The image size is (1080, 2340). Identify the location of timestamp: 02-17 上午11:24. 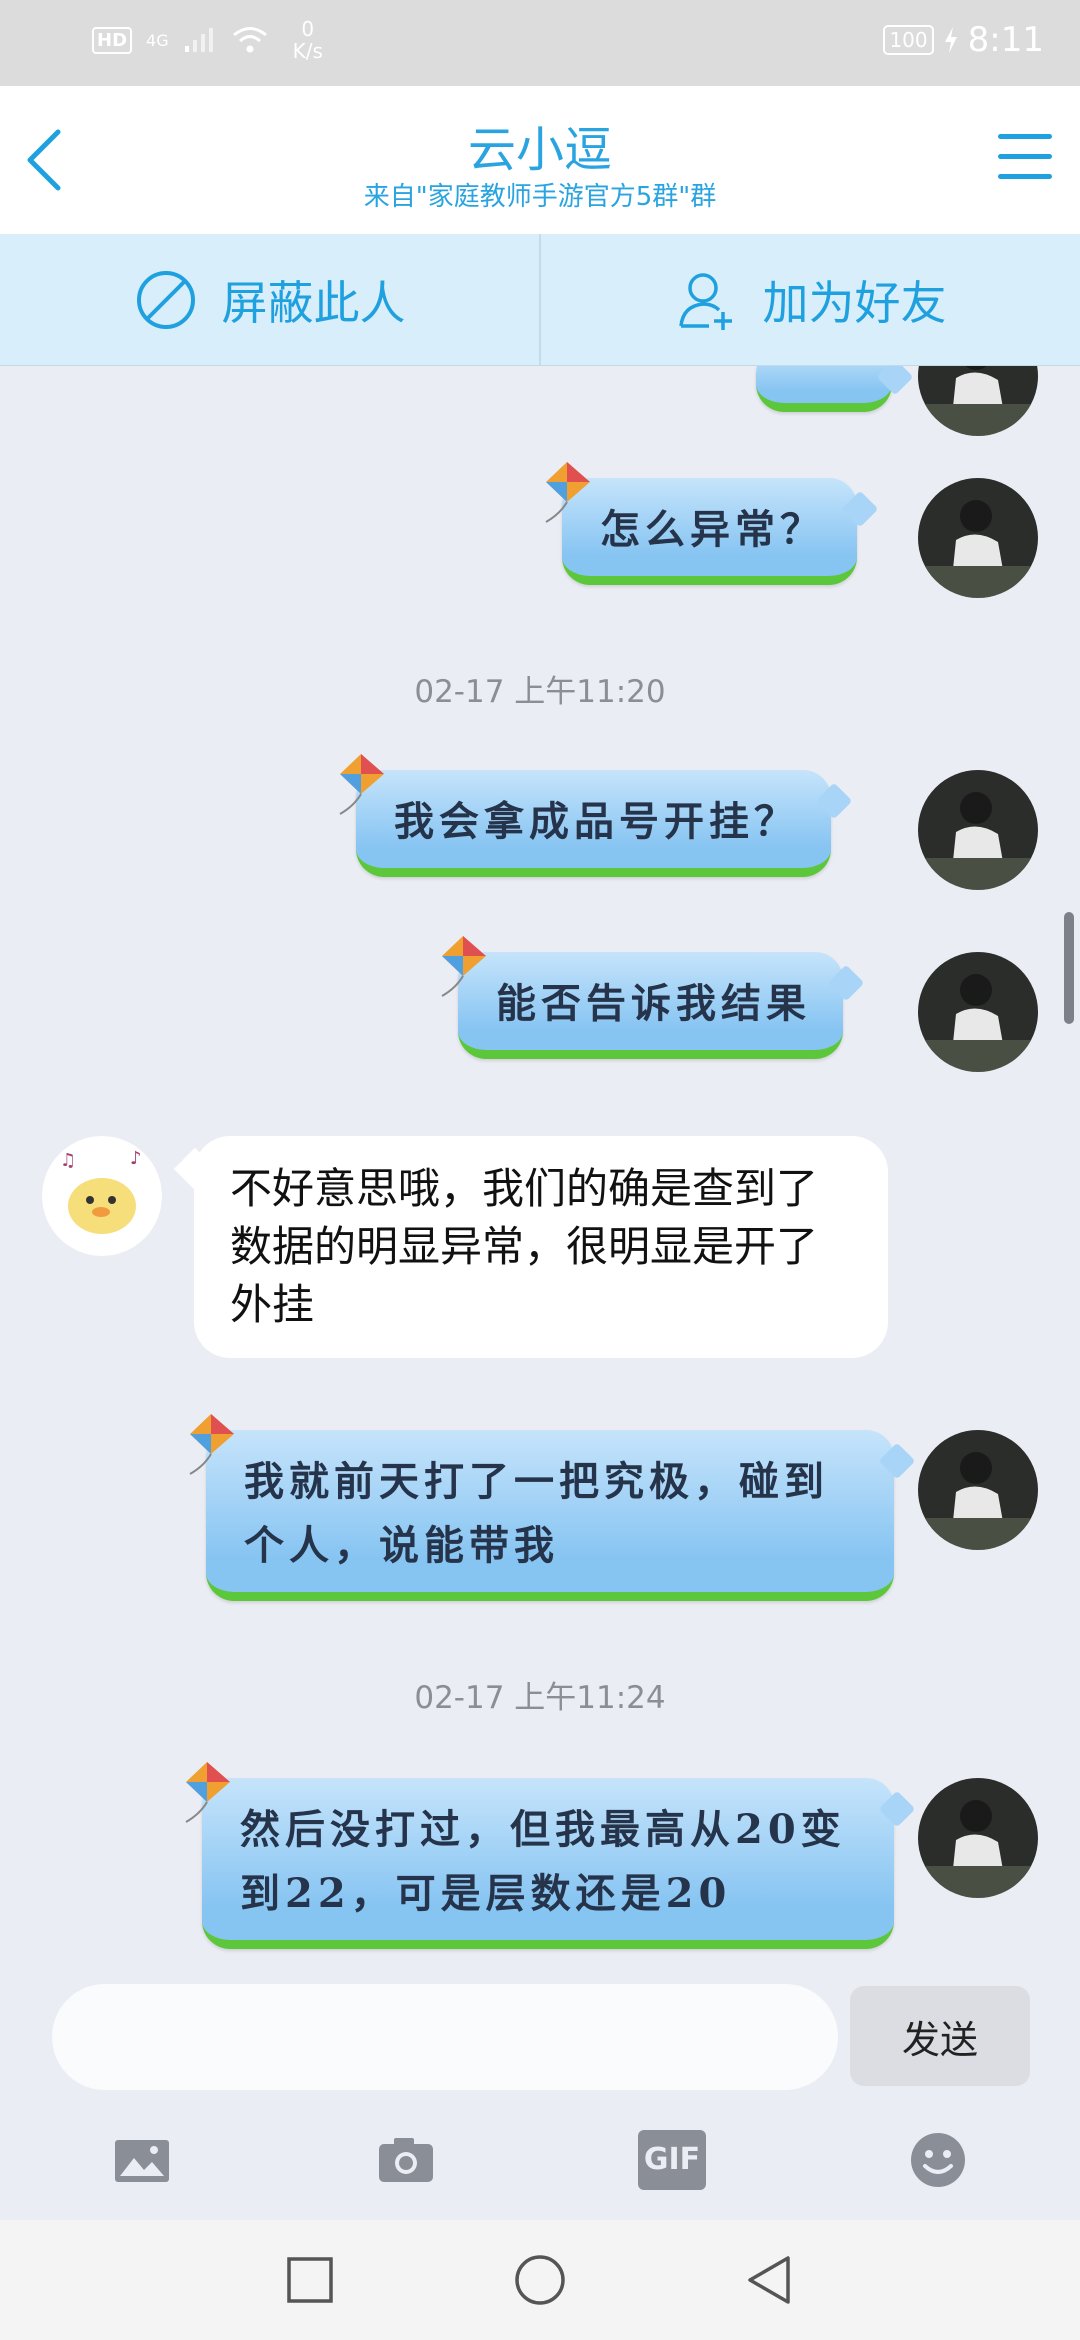
(540, 1698).